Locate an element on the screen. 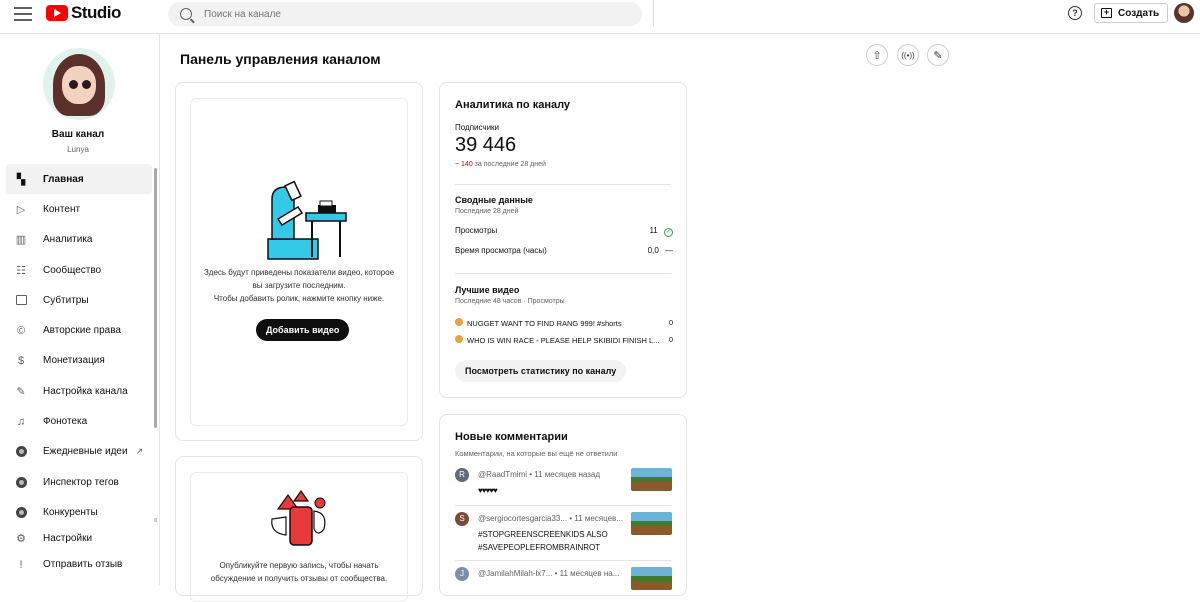  sidebar-item-subtitles: Субтитры is located at coordinates (79, 300).